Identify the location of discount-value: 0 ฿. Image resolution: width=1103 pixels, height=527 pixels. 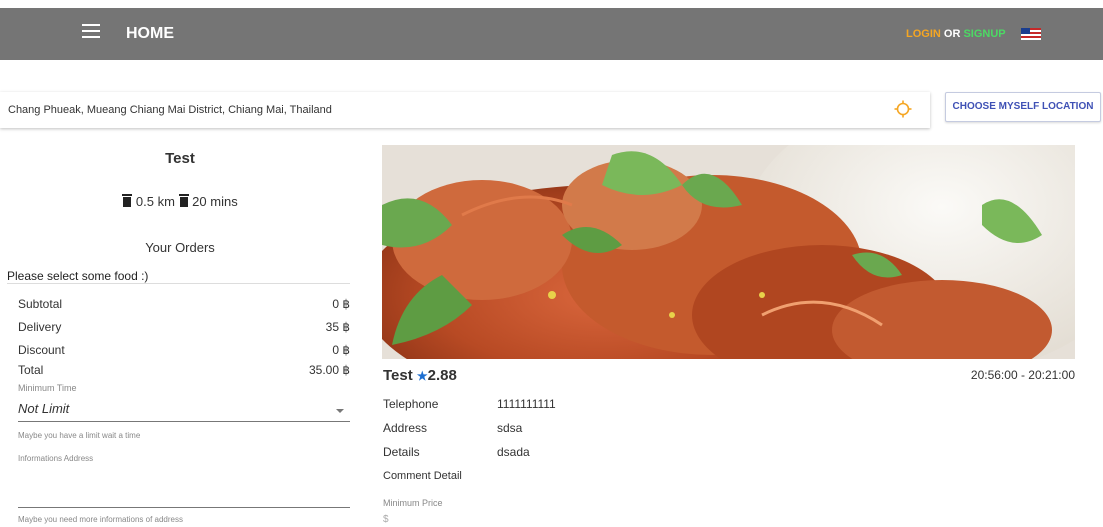
(341, 350).